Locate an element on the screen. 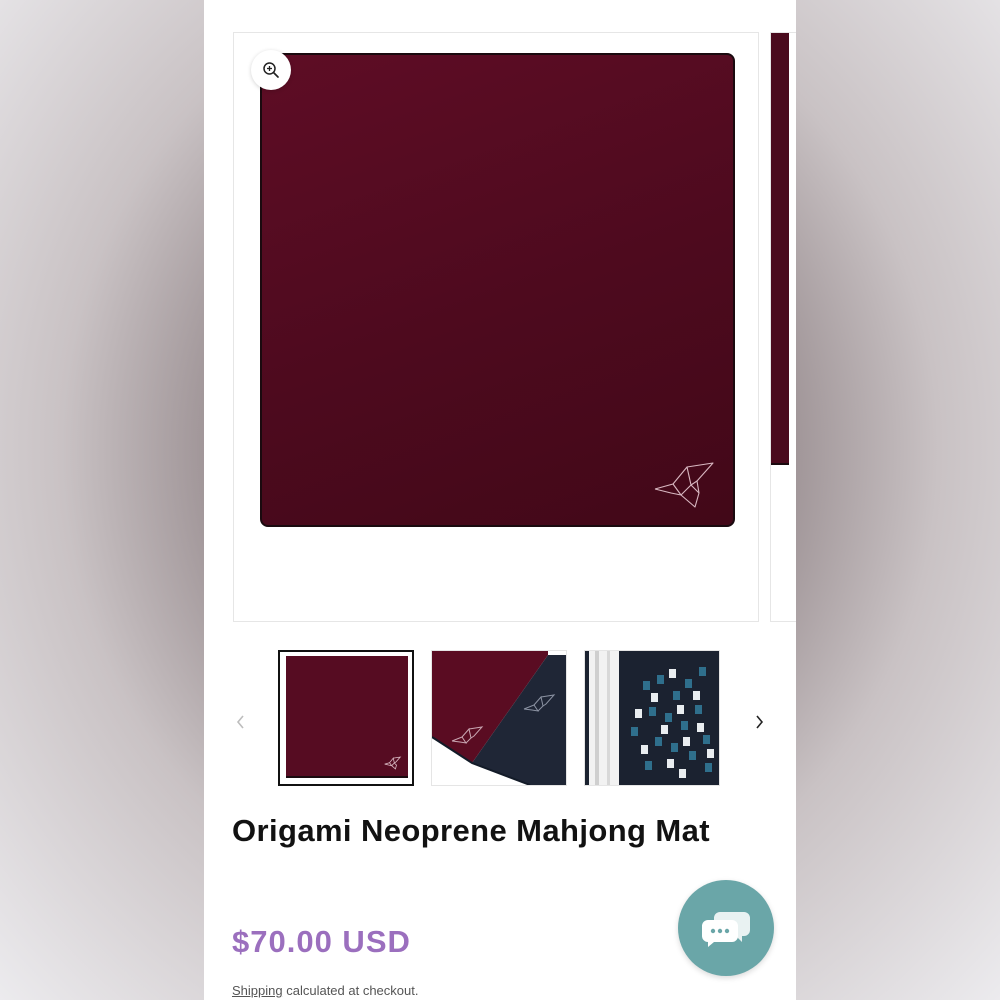 The image size is (1000, 1000). thumbnail-carousel is located at coordinates (500, 720).